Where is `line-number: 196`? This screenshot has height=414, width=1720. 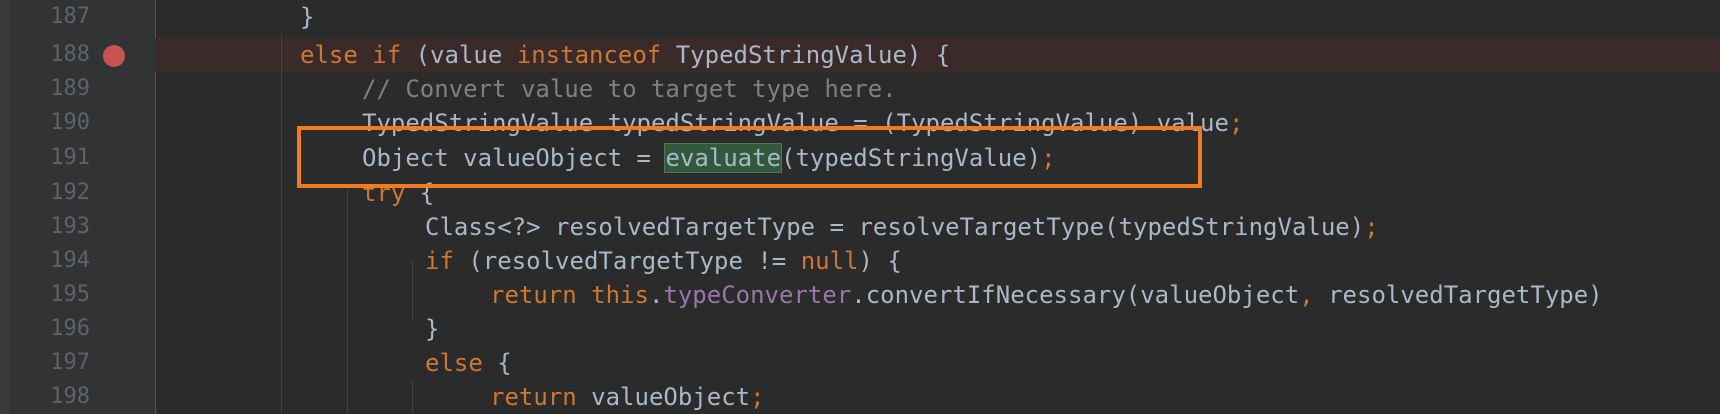
line-number: 196 is located at coordinates (70, 328).